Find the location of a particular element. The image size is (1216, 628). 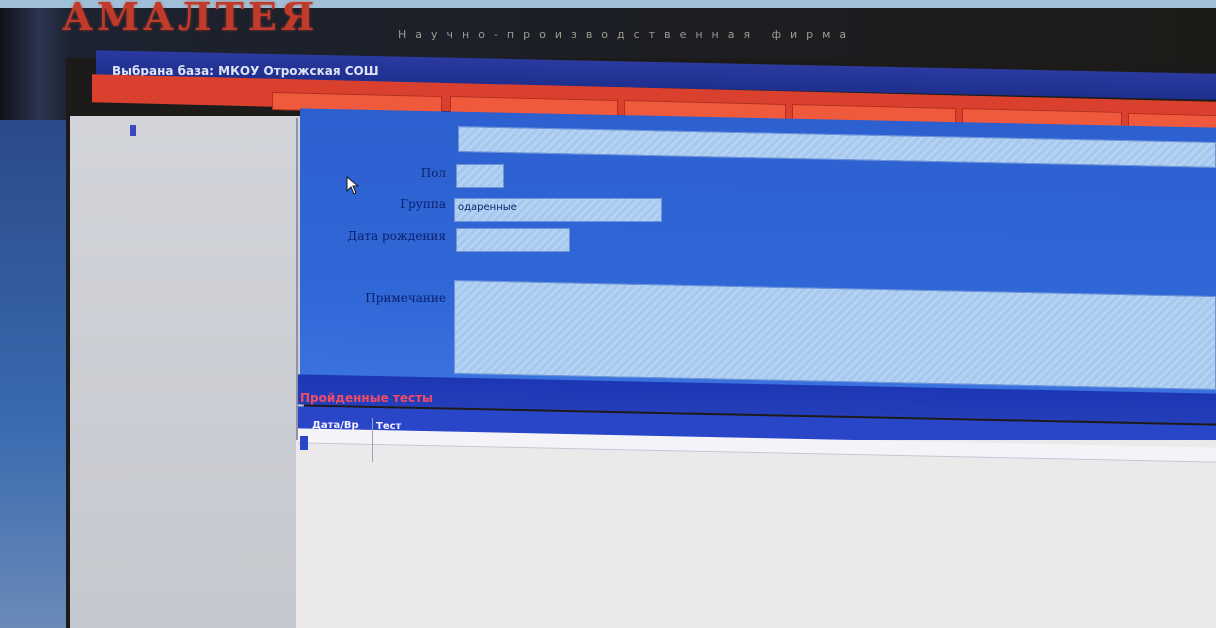

mouse-pointer-icon is located at coordinates (353, 185).